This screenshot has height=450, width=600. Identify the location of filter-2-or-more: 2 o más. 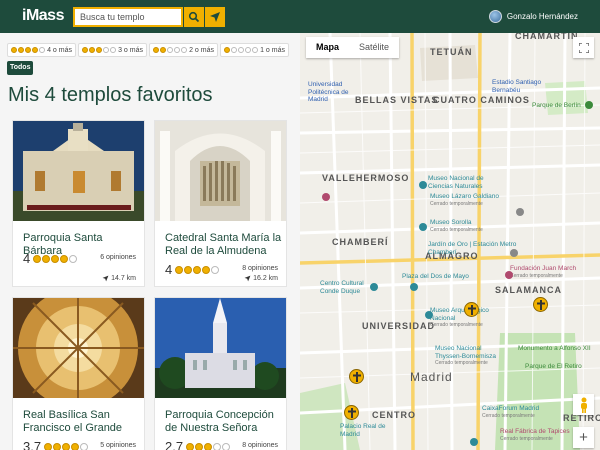
(183, 50).